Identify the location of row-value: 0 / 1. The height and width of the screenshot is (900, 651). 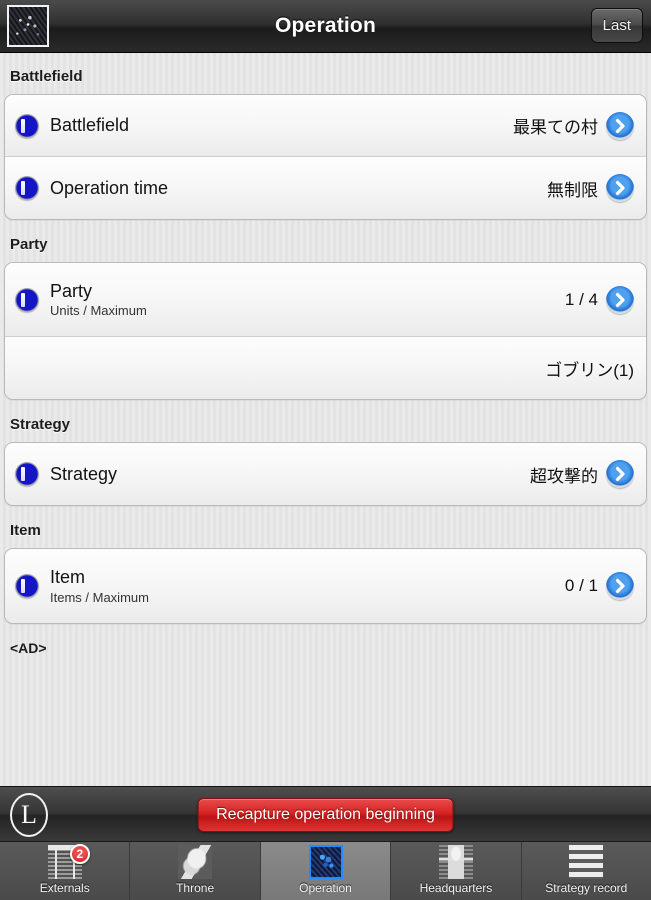
(581, 585).